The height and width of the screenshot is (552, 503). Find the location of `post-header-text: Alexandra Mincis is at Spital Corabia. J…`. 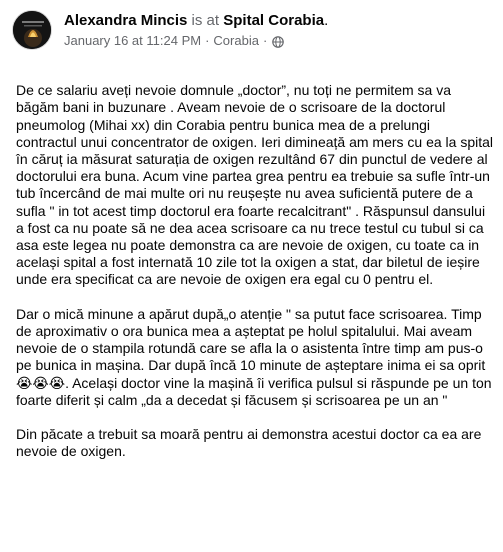

post-header-text: Alexandra Mincis is at Spital Corabia. J… is located at coordinates (274, 30).